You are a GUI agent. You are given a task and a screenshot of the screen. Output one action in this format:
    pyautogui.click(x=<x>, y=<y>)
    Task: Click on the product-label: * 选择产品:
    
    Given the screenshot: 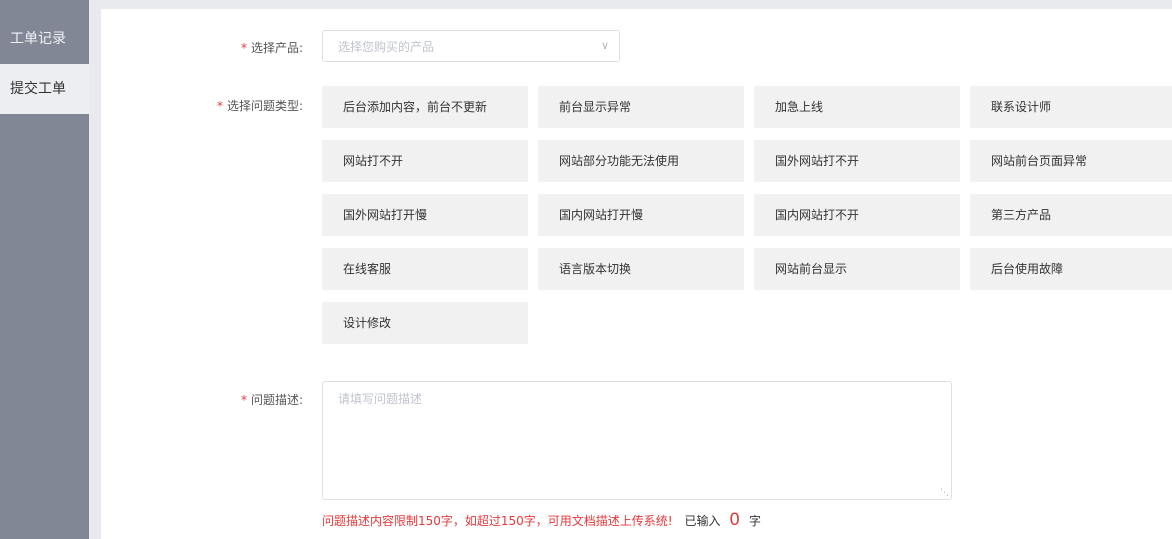 What is the action you would take?
    pyautogui.click(x=202, y=47)
    